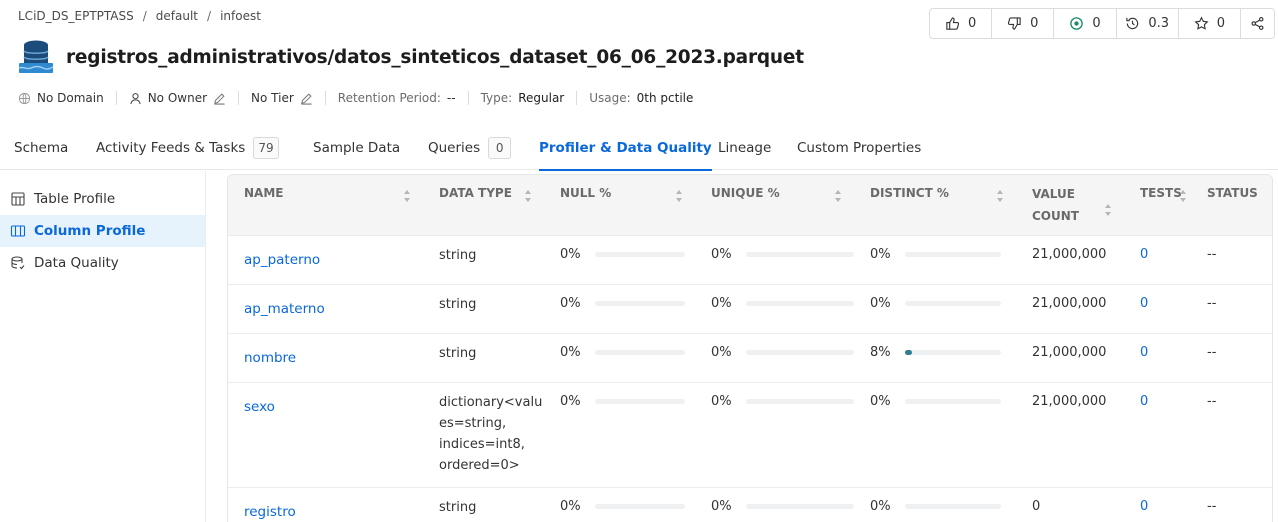 The image size is (1278, 522). What do you see at coordinates (721, 254) in the screenshot?
I see `unique-percent: 0%` at bounding box center [721, 254].